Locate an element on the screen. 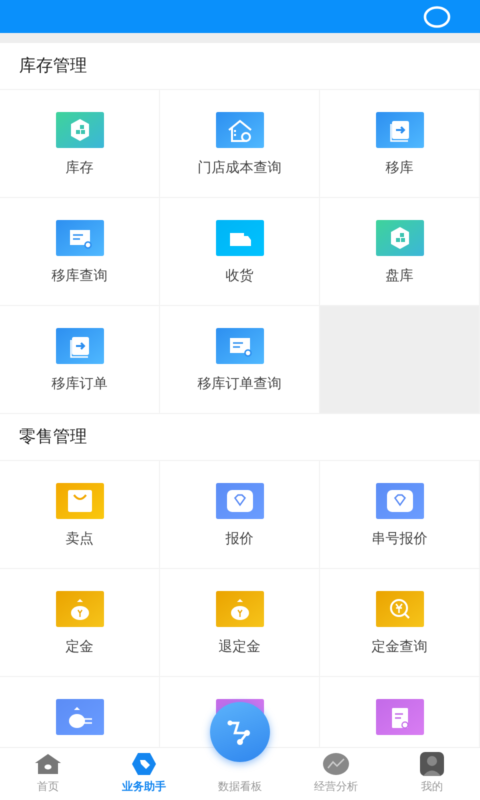 This screenshot has width=480, height=800. nav-tab: 业务助手 is located at coordinates (144, 774).